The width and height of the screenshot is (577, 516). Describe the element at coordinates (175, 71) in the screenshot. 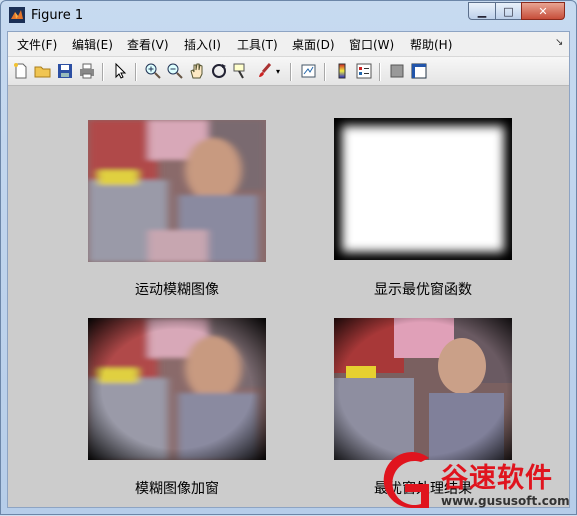

I see `zoom-out-icon` at that location.